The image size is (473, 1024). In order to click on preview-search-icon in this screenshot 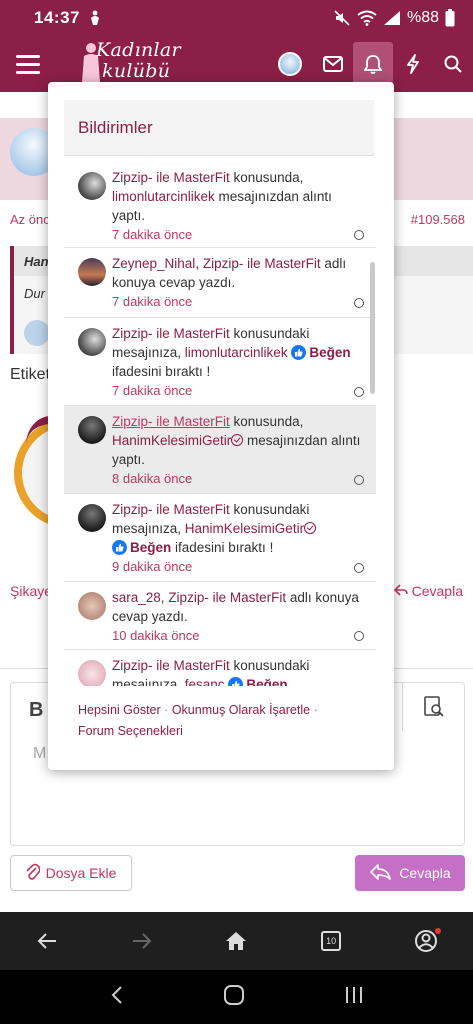, I will do `click(433, 706)`.